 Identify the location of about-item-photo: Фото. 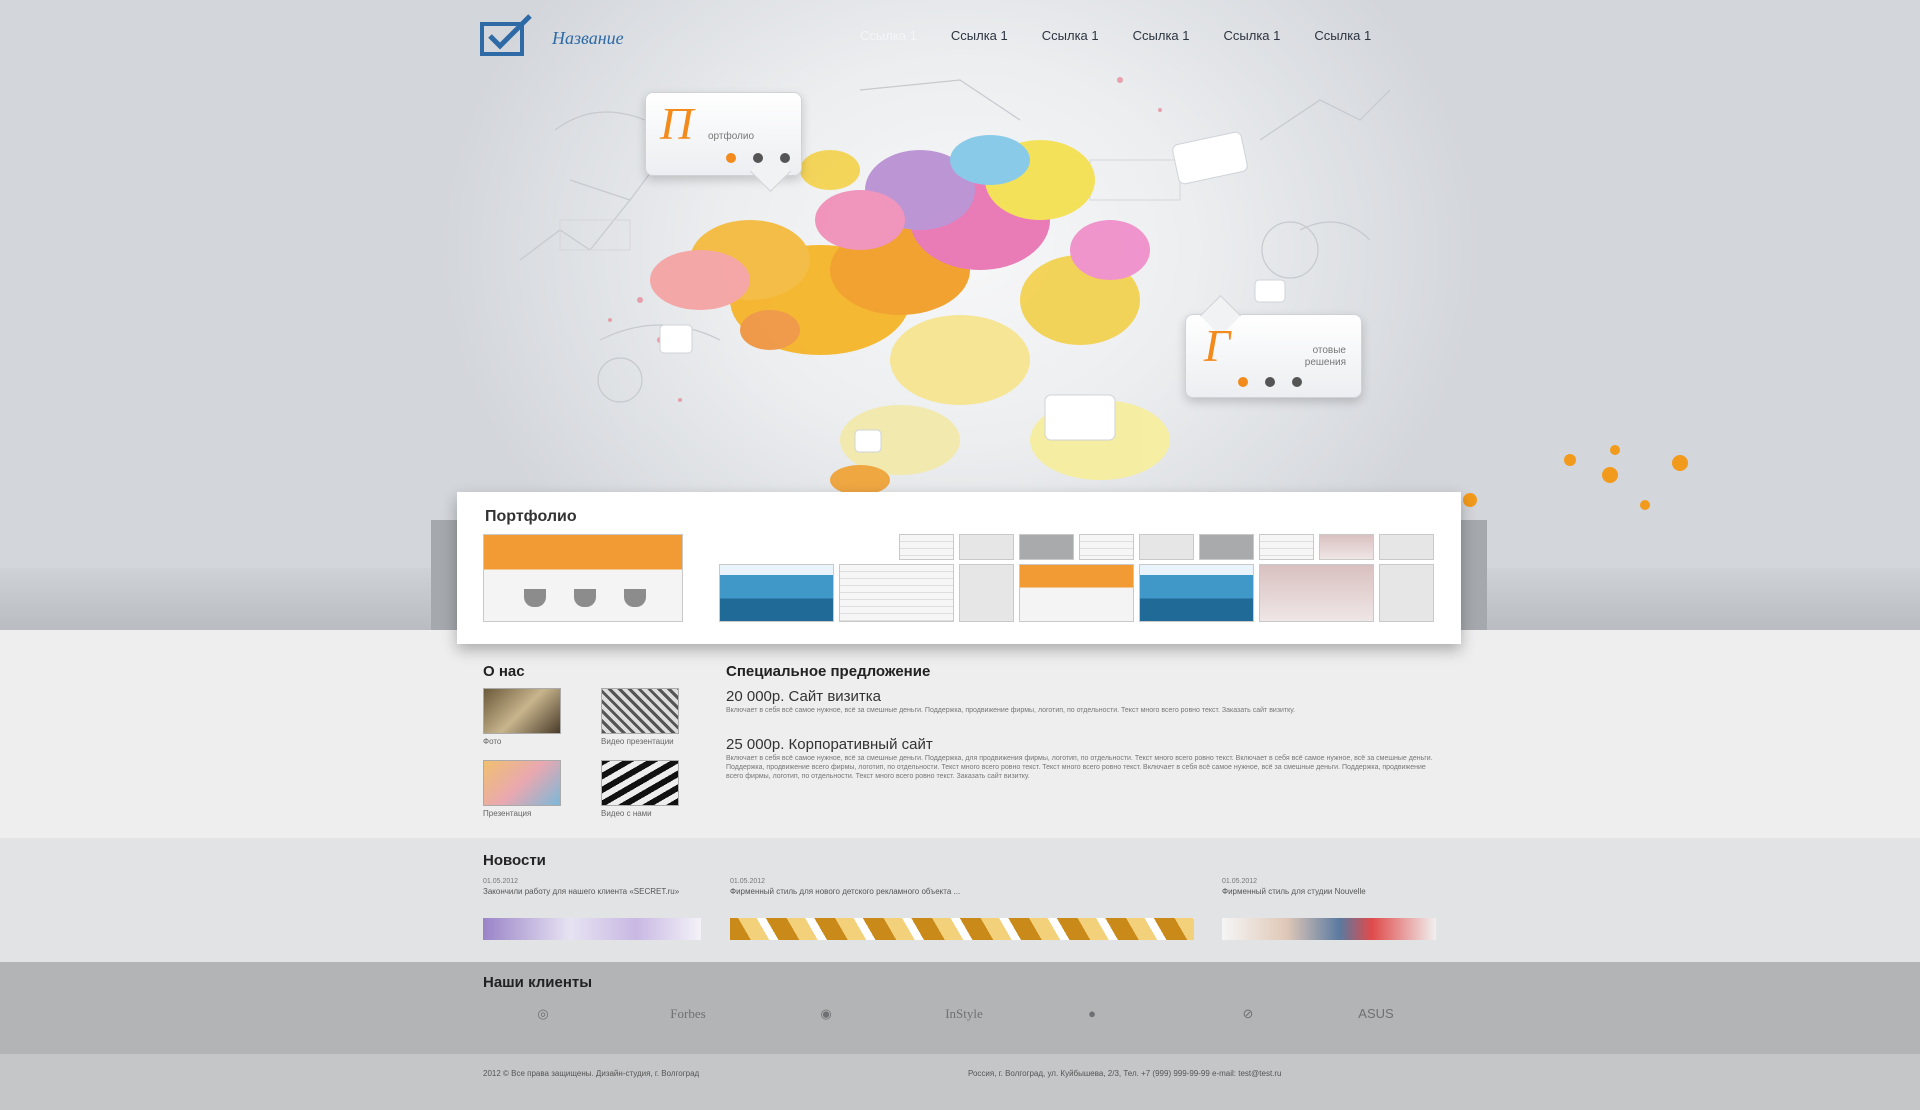
(538, 717).